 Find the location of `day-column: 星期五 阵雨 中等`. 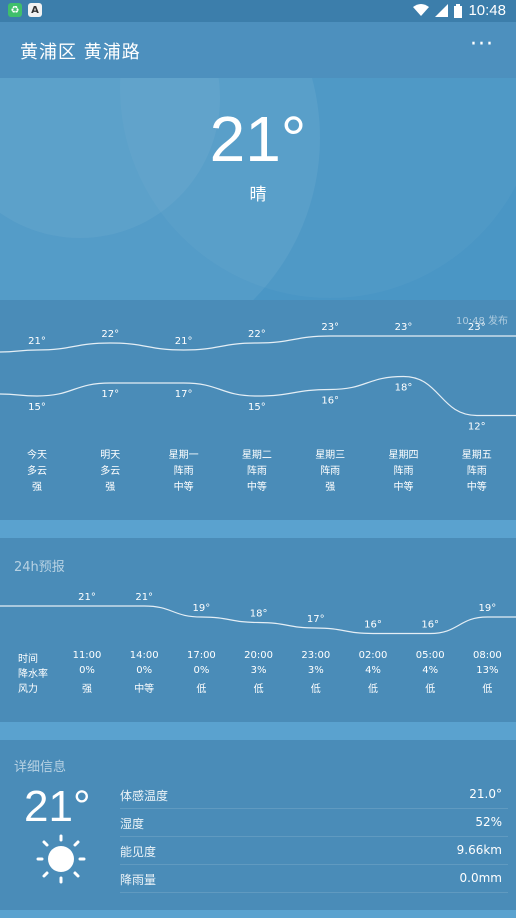

day-column: 星期五 阵雨 中等 is located at coordinates (477, 472).